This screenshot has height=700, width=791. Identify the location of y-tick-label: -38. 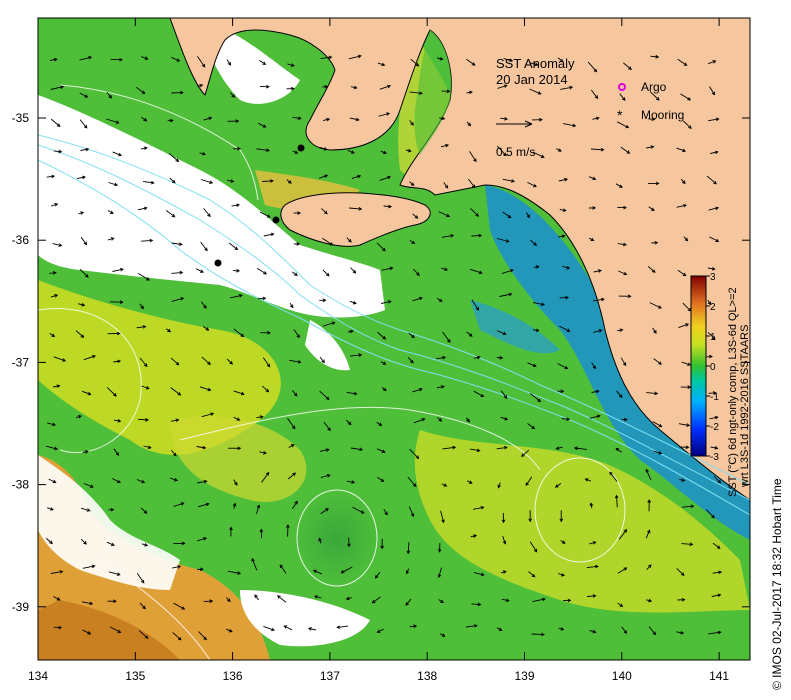
(21, 485).